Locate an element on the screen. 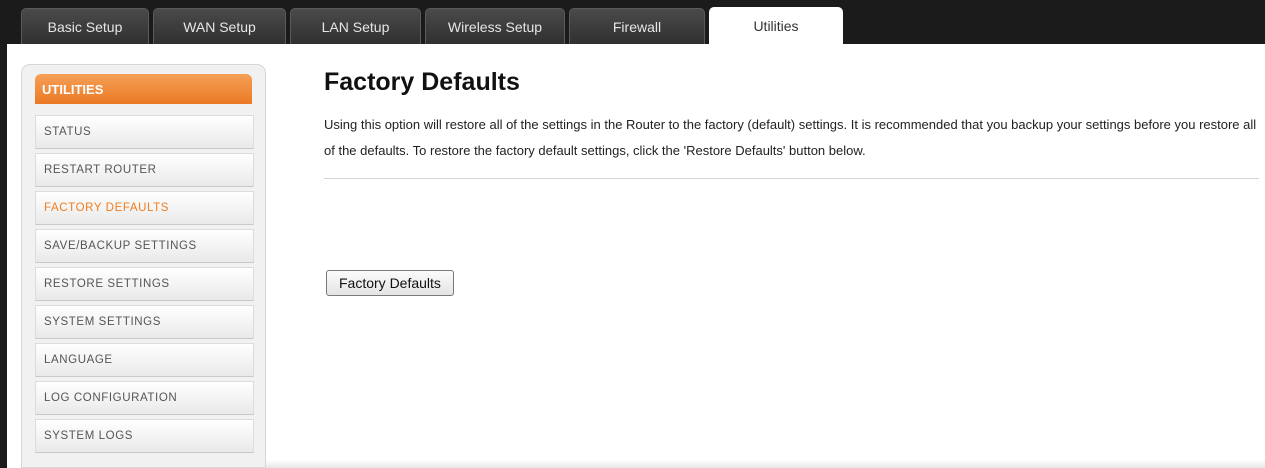  sidebar-header: UTILITIES is located at coordinates (143, 89).